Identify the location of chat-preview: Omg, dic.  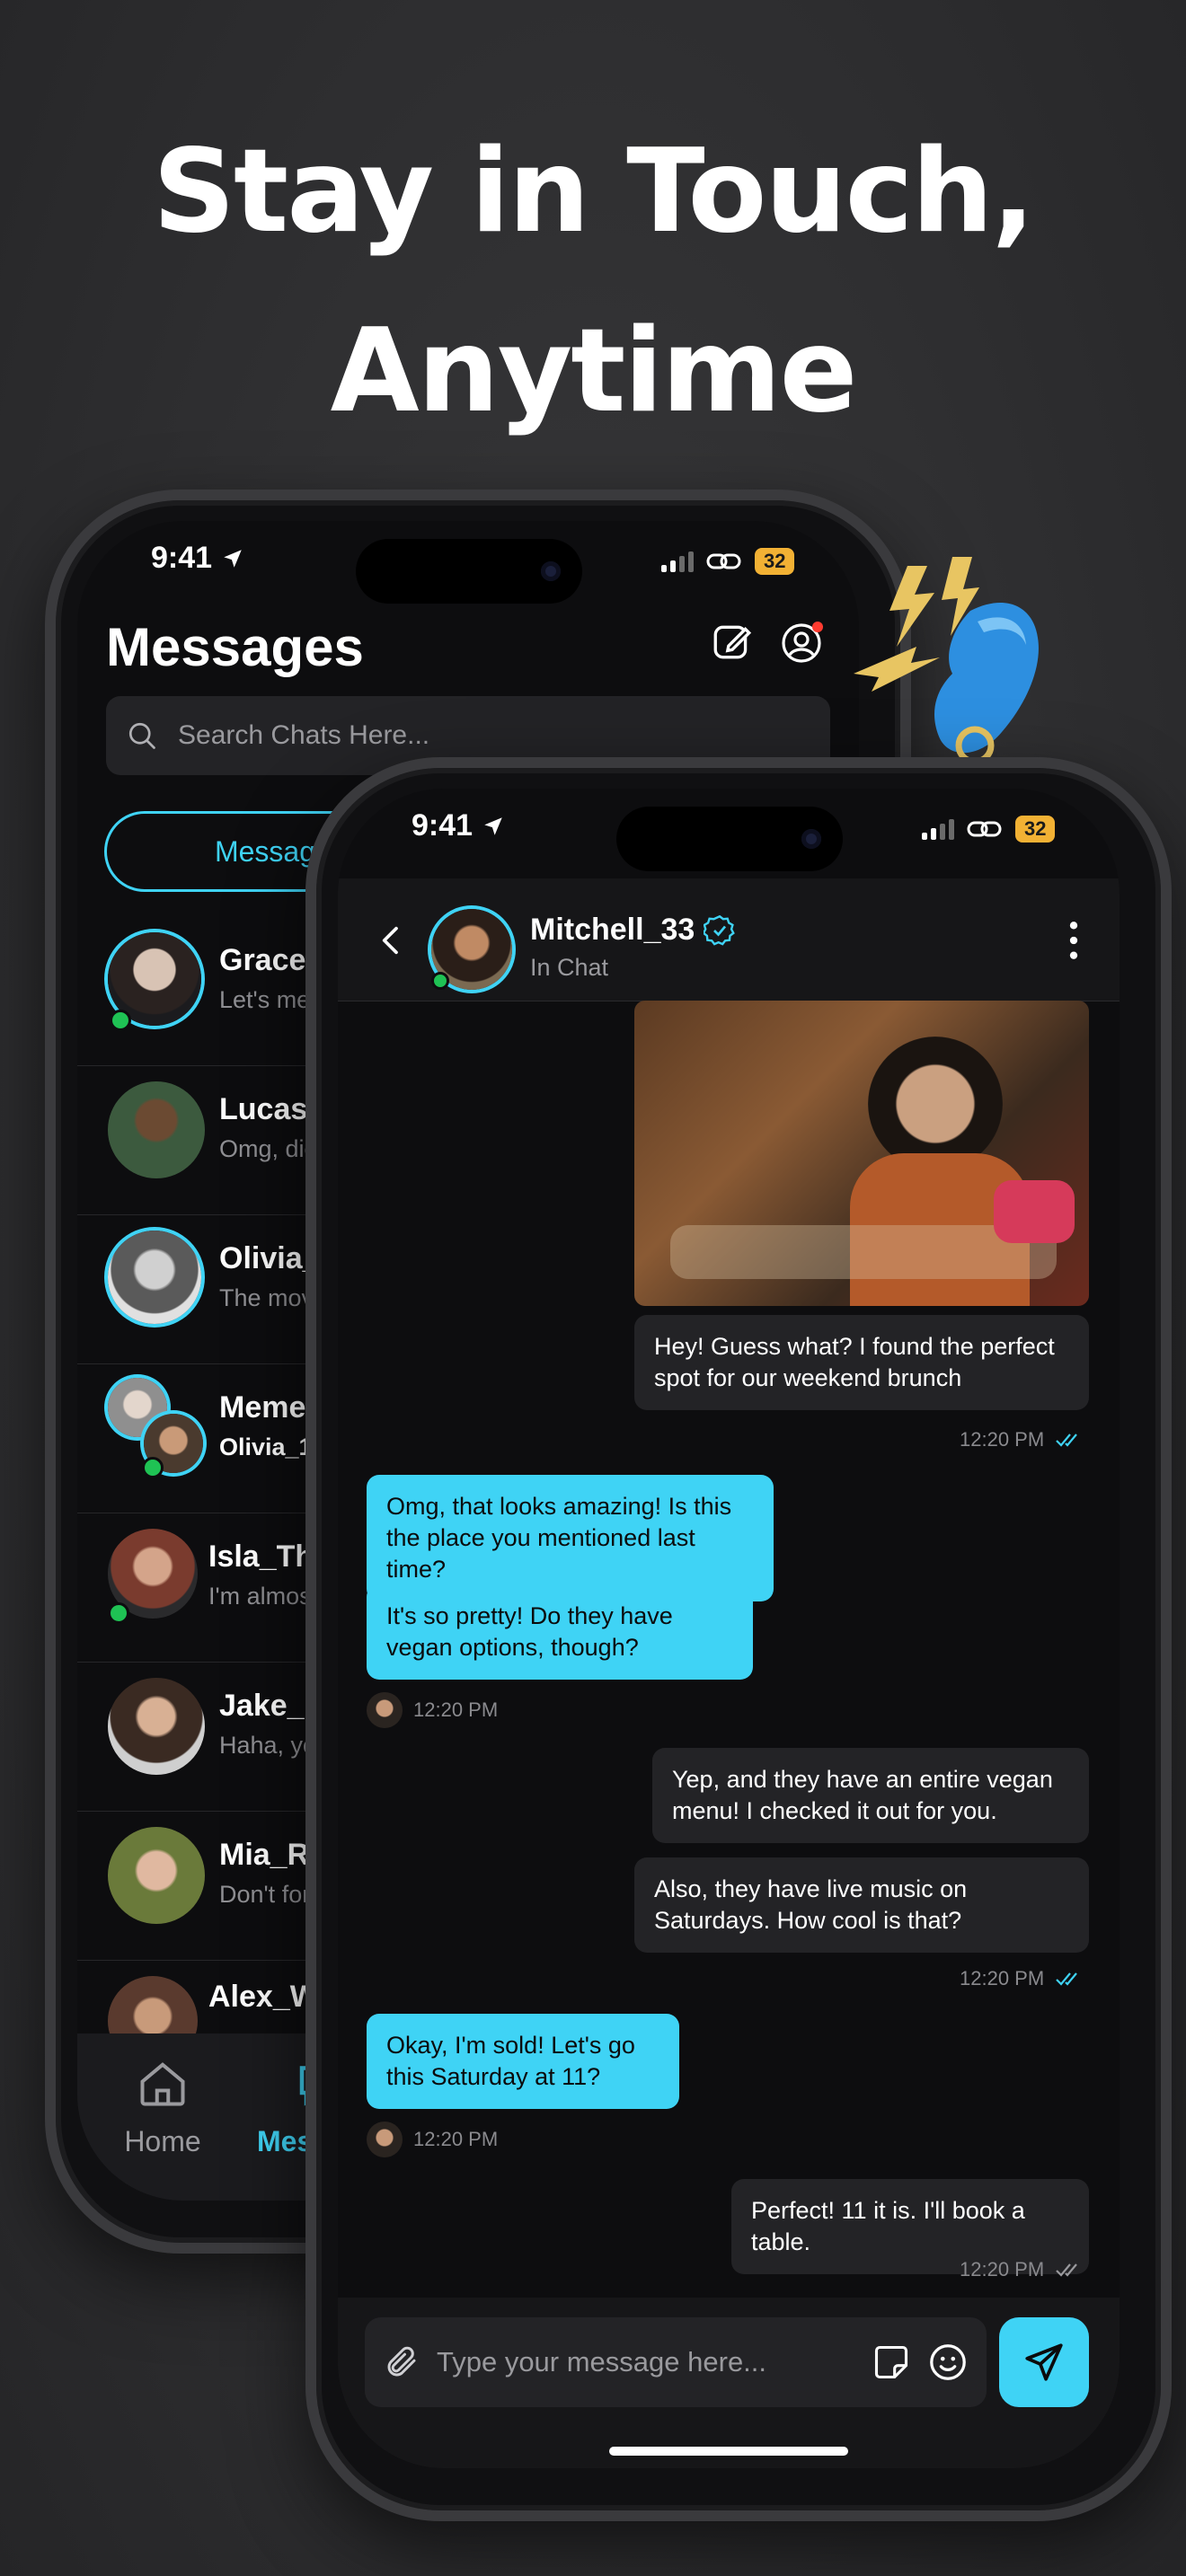
(268, 1148).